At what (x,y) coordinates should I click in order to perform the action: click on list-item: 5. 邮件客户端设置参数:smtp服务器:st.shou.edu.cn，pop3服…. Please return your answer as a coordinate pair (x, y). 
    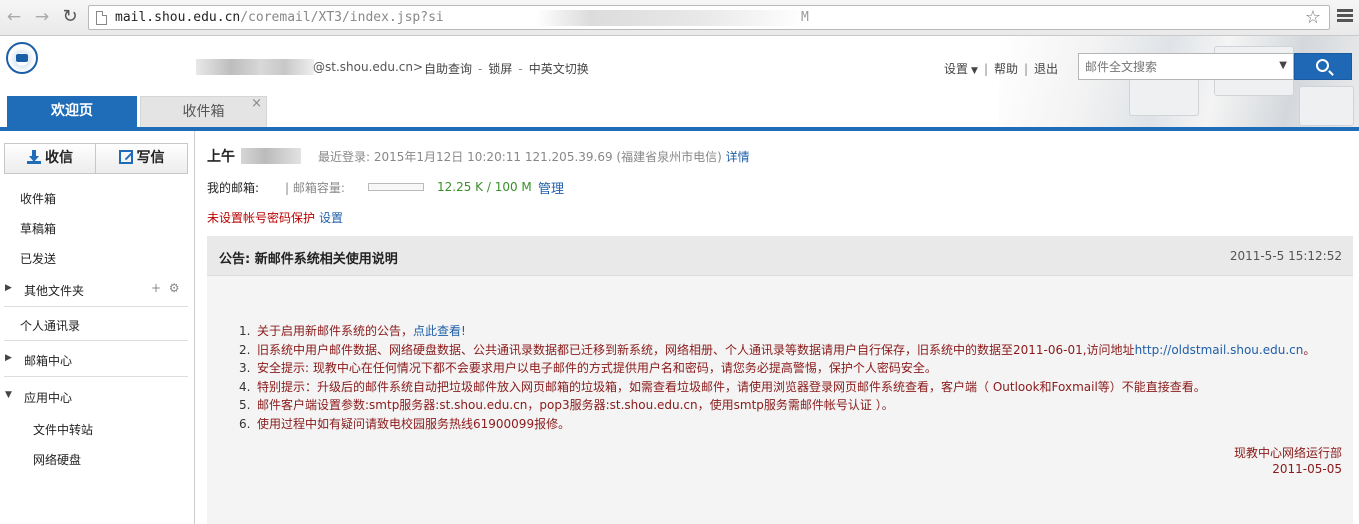
    Looking at the image, I should click on (566, 405).